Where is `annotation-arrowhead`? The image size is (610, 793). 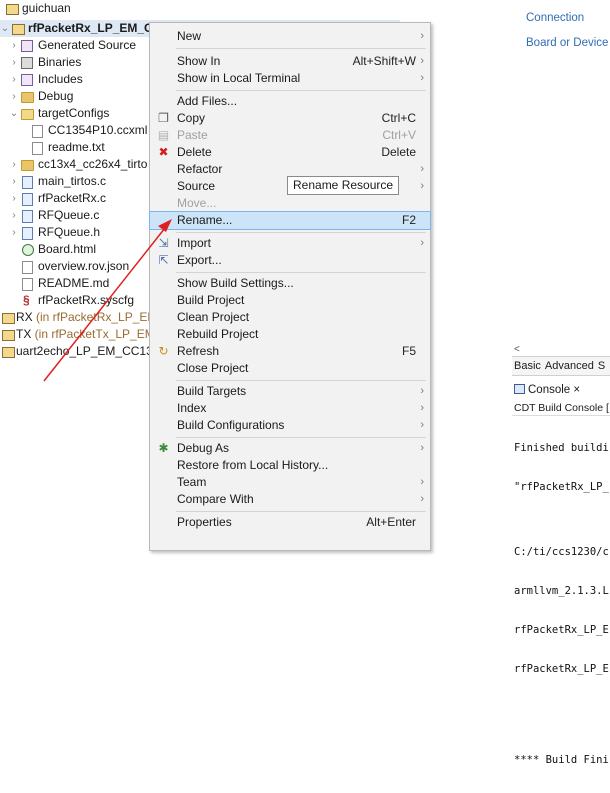
annotation-arrowhead is located at coordinates (165, 225).